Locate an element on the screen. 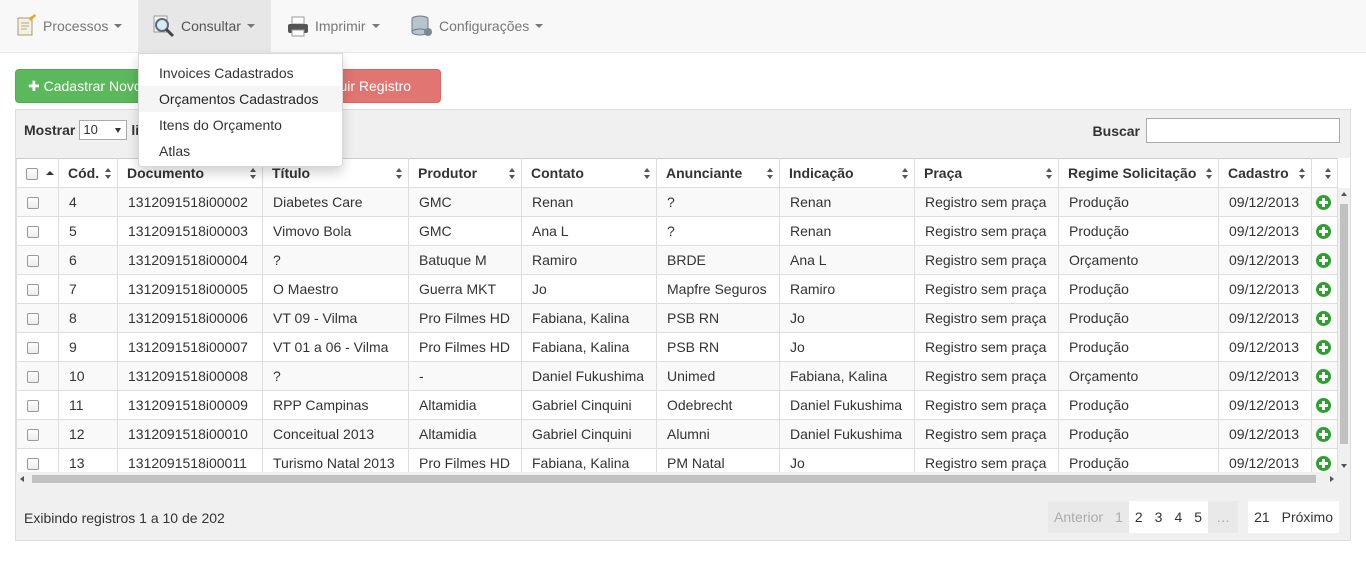 Image resolution: width=1366 pixels, height=568 pixels. cell: 1312091518i00009 is located at coordinates (190, 405).